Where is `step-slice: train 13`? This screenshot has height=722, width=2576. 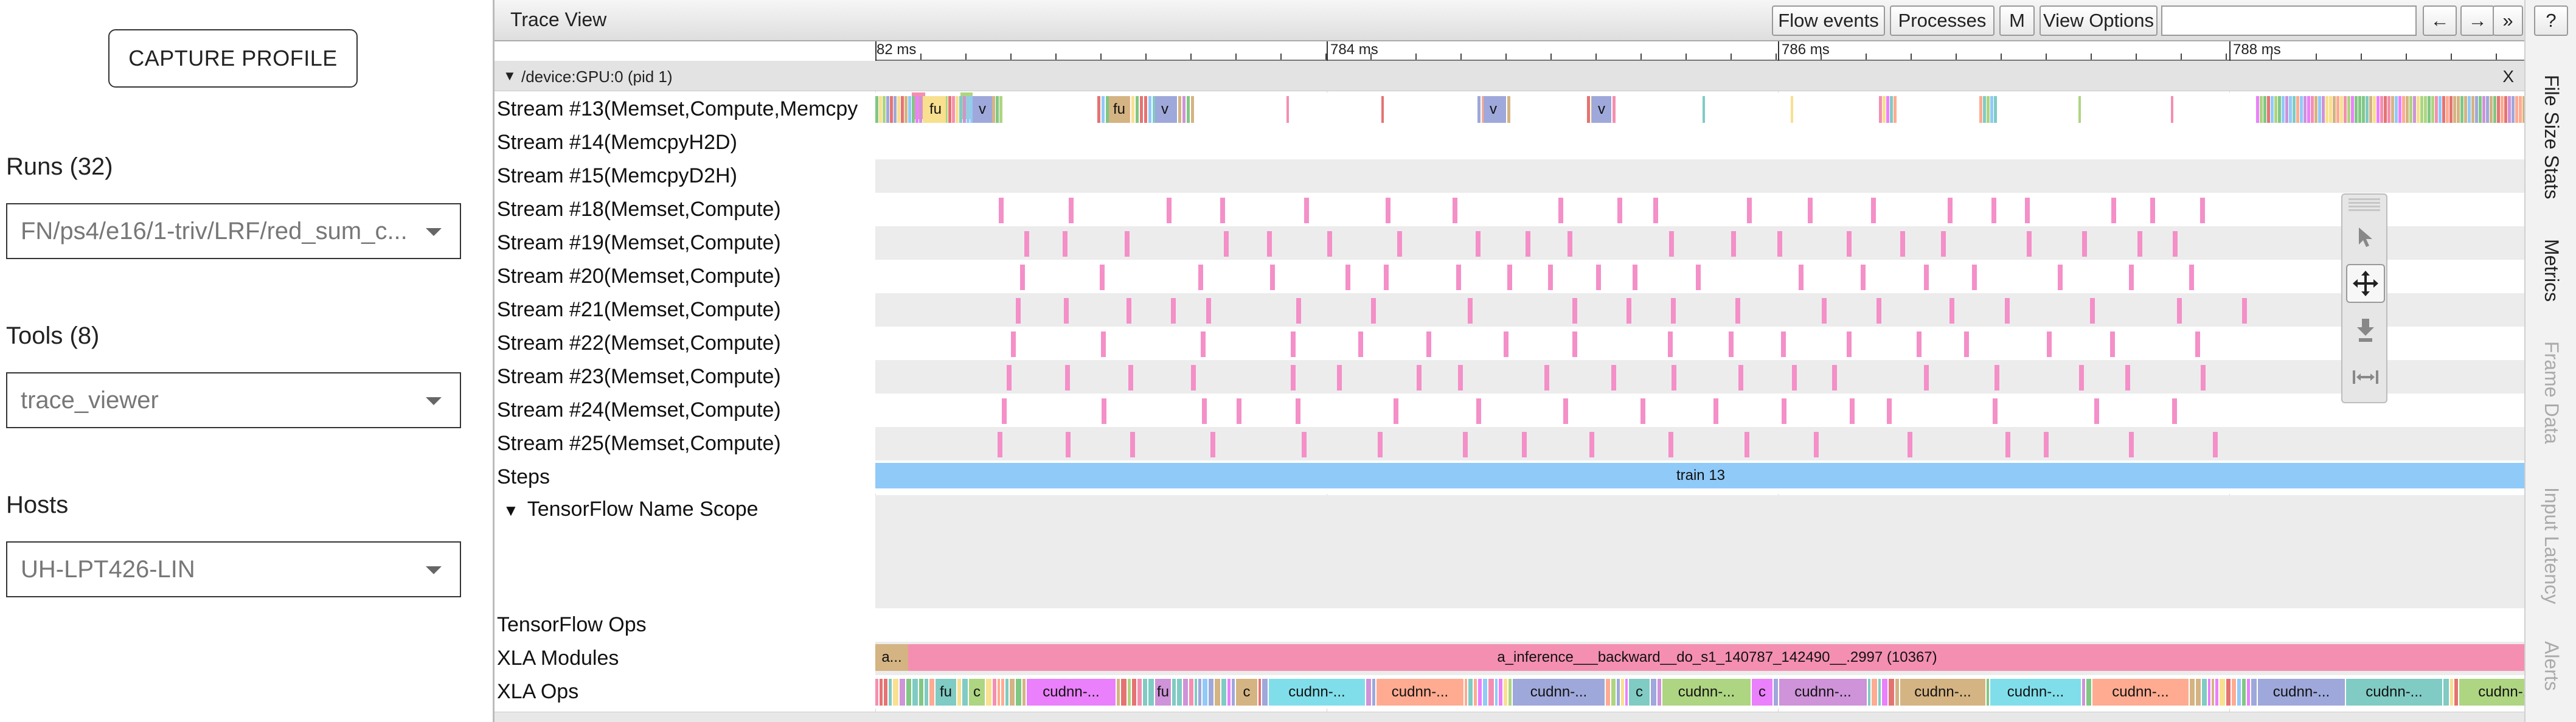
step-slice: train 13 is located at coordinates (1700, 475).